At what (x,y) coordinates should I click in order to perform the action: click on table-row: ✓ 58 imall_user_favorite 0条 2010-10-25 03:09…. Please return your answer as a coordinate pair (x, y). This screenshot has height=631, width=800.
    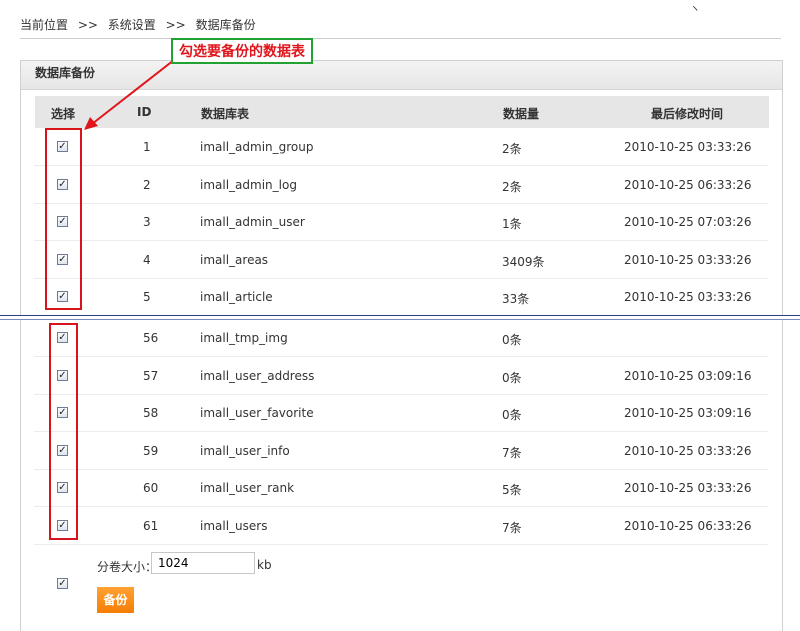
    Looking at the image, I should click on (401, 413).